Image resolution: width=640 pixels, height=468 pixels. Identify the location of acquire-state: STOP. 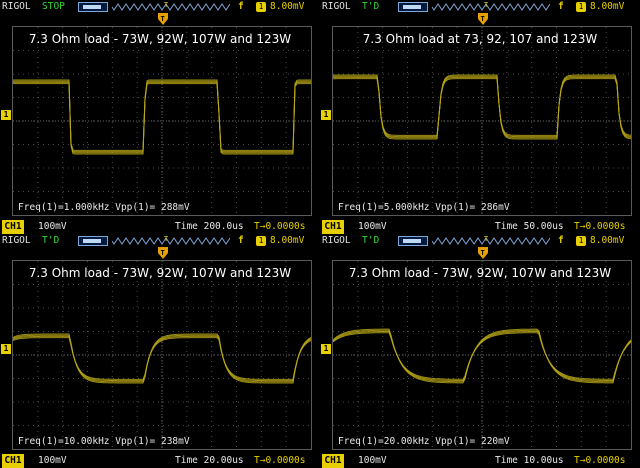
(53, 6).